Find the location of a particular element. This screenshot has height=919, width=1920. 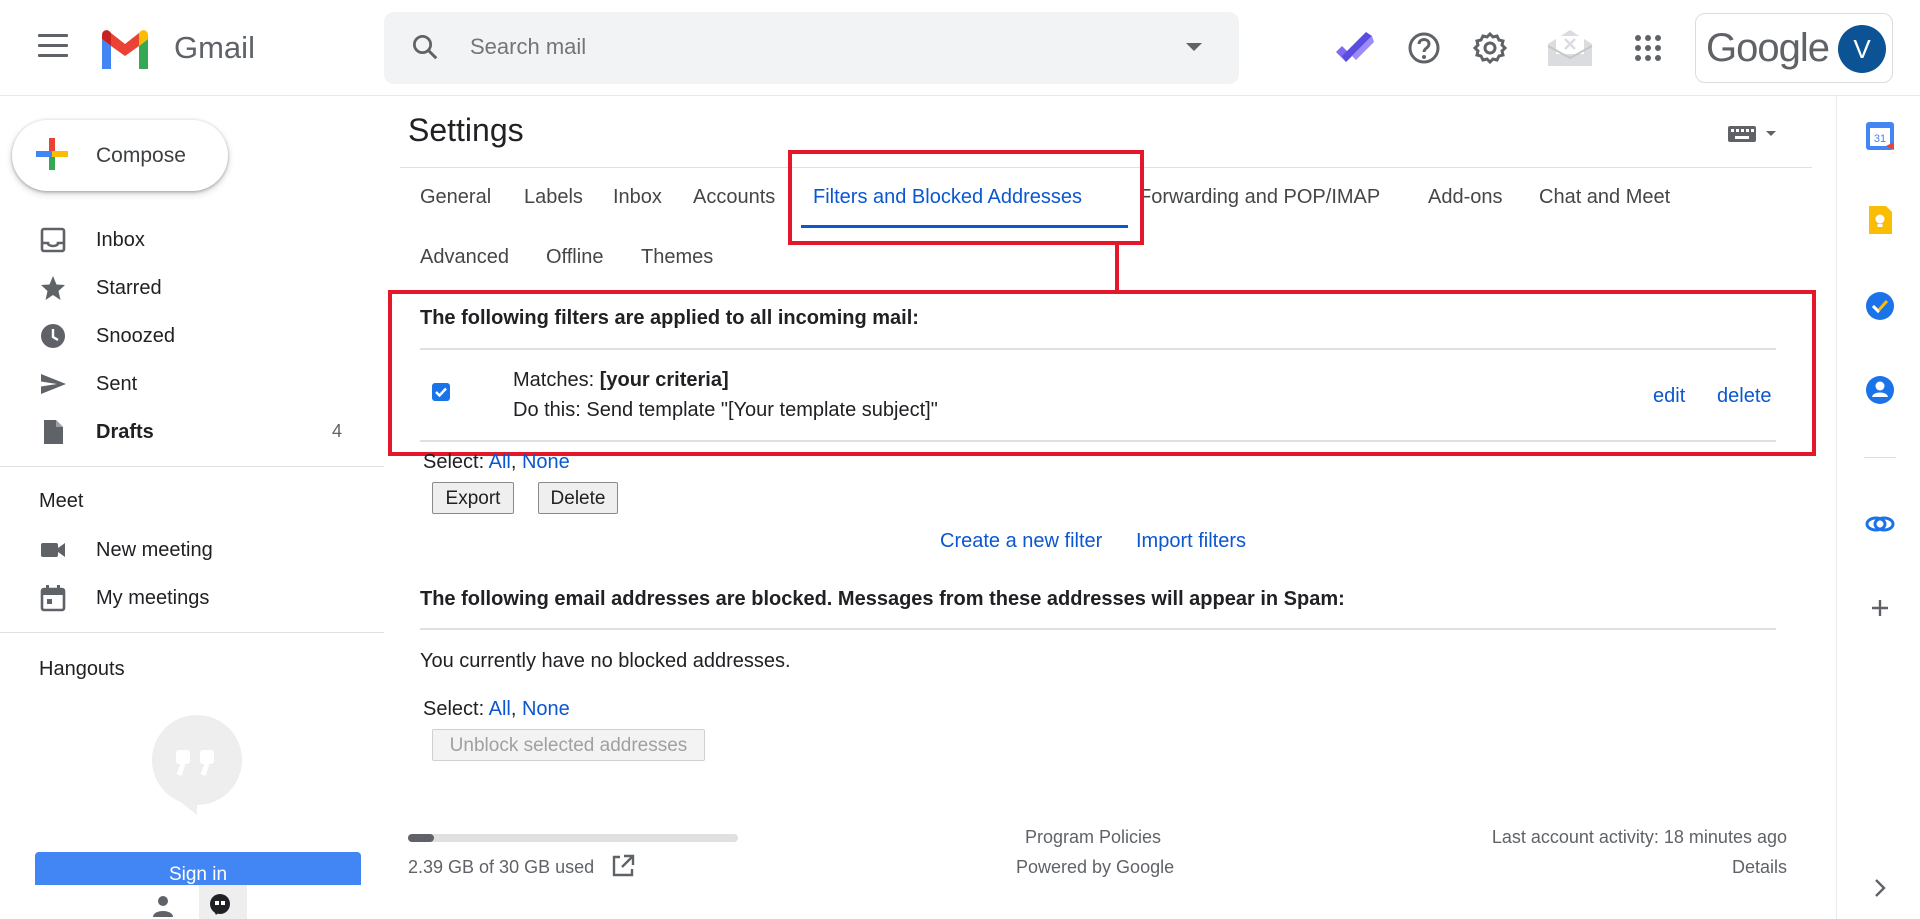

unblock-selected-button: Unblock selected addresses is located at coordinates (568, 745).